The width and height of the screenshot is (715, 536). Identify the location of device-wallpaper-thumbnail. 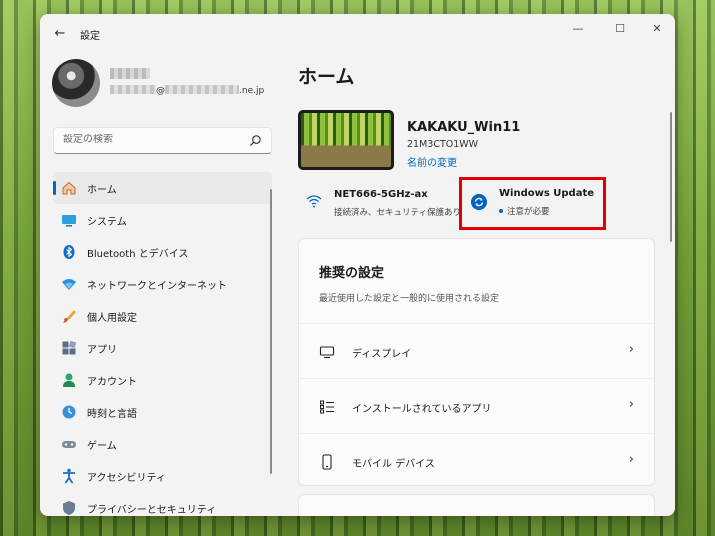
(346, 140).